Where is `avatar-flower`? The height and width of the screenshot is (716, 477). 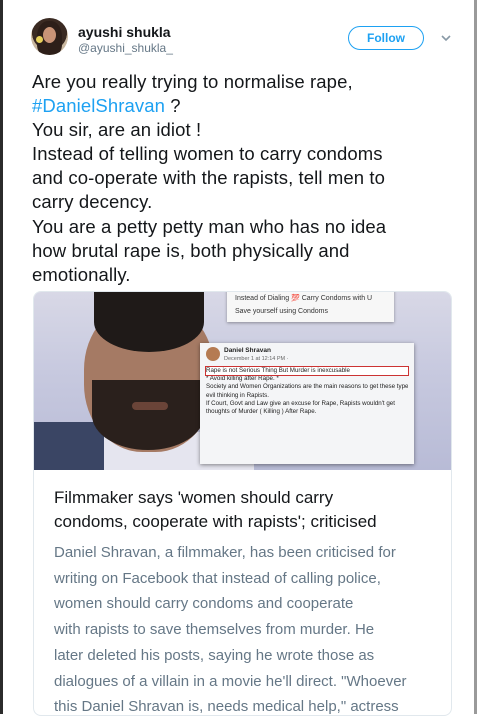 avatar-flower is located at coordinates (39, 39).